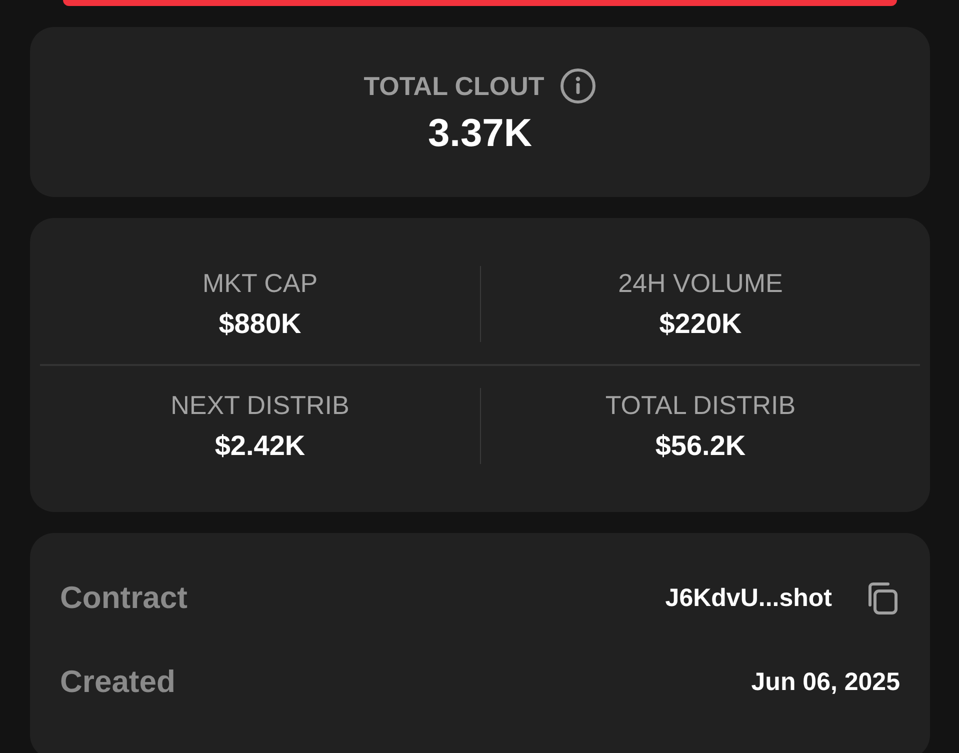 The width and height of the screenshot is (959, 753). I want to click on detail-label: Contract, so click(124, 598).